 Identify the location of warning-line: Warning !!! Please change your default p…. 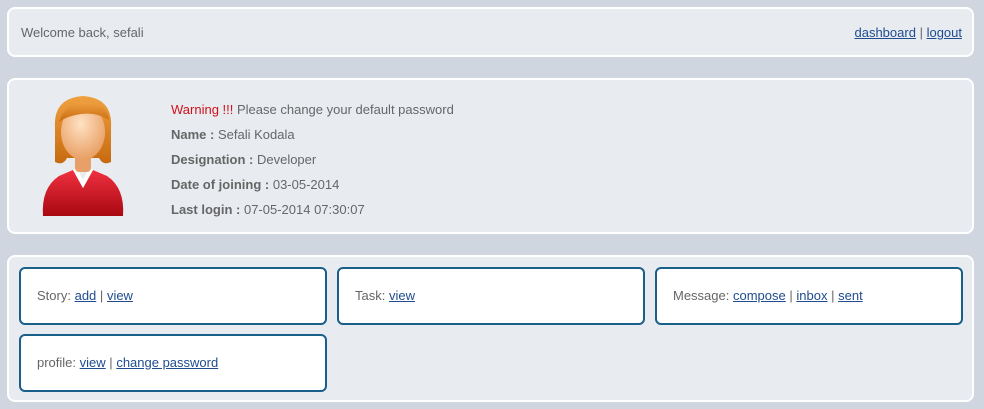
(312, 109).